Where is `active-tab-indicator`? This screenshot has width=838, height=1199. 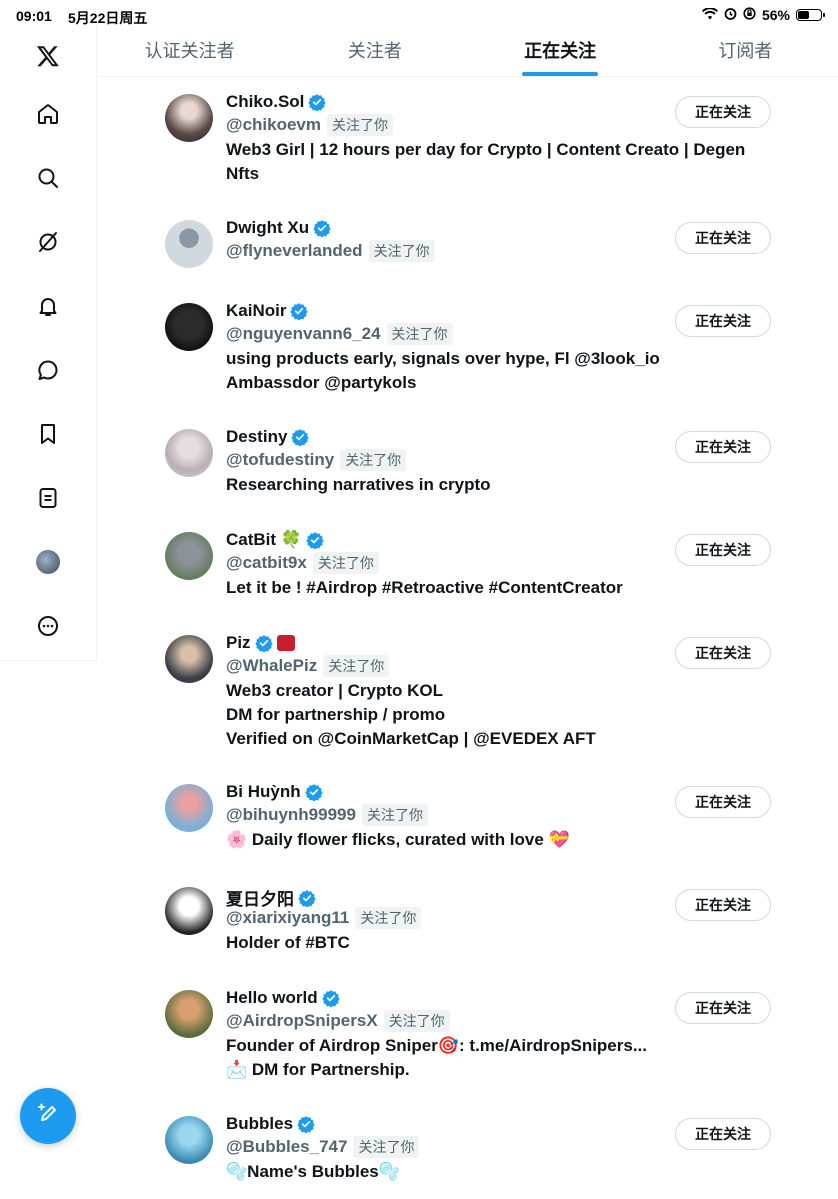
active-tab-indicator is located at coordinates (560, 74).